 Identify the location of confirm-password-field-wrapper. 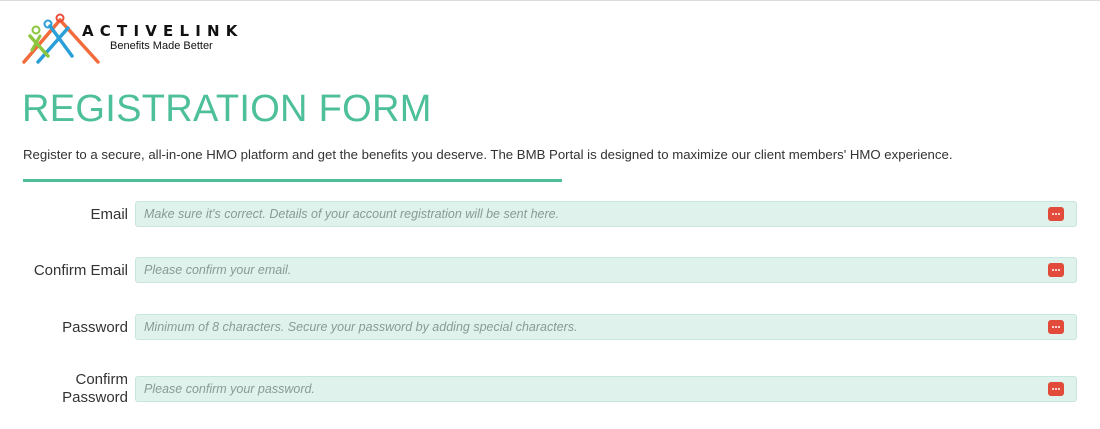
(606, 389).